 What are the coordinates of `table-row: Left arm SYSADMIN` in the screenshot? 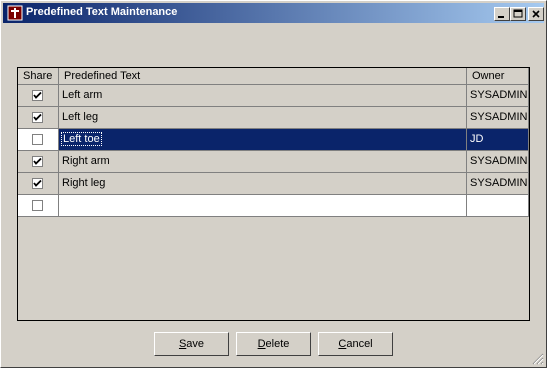 It's located at (273, 96).